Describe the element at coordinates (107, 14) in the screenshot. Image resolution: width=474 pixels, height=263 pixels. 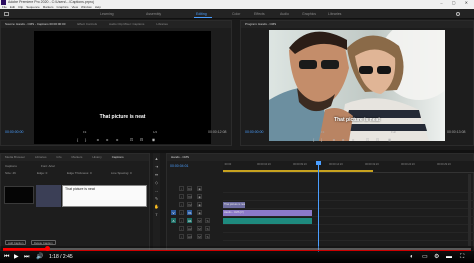
I see `workspace-learning: Learning` at that location.